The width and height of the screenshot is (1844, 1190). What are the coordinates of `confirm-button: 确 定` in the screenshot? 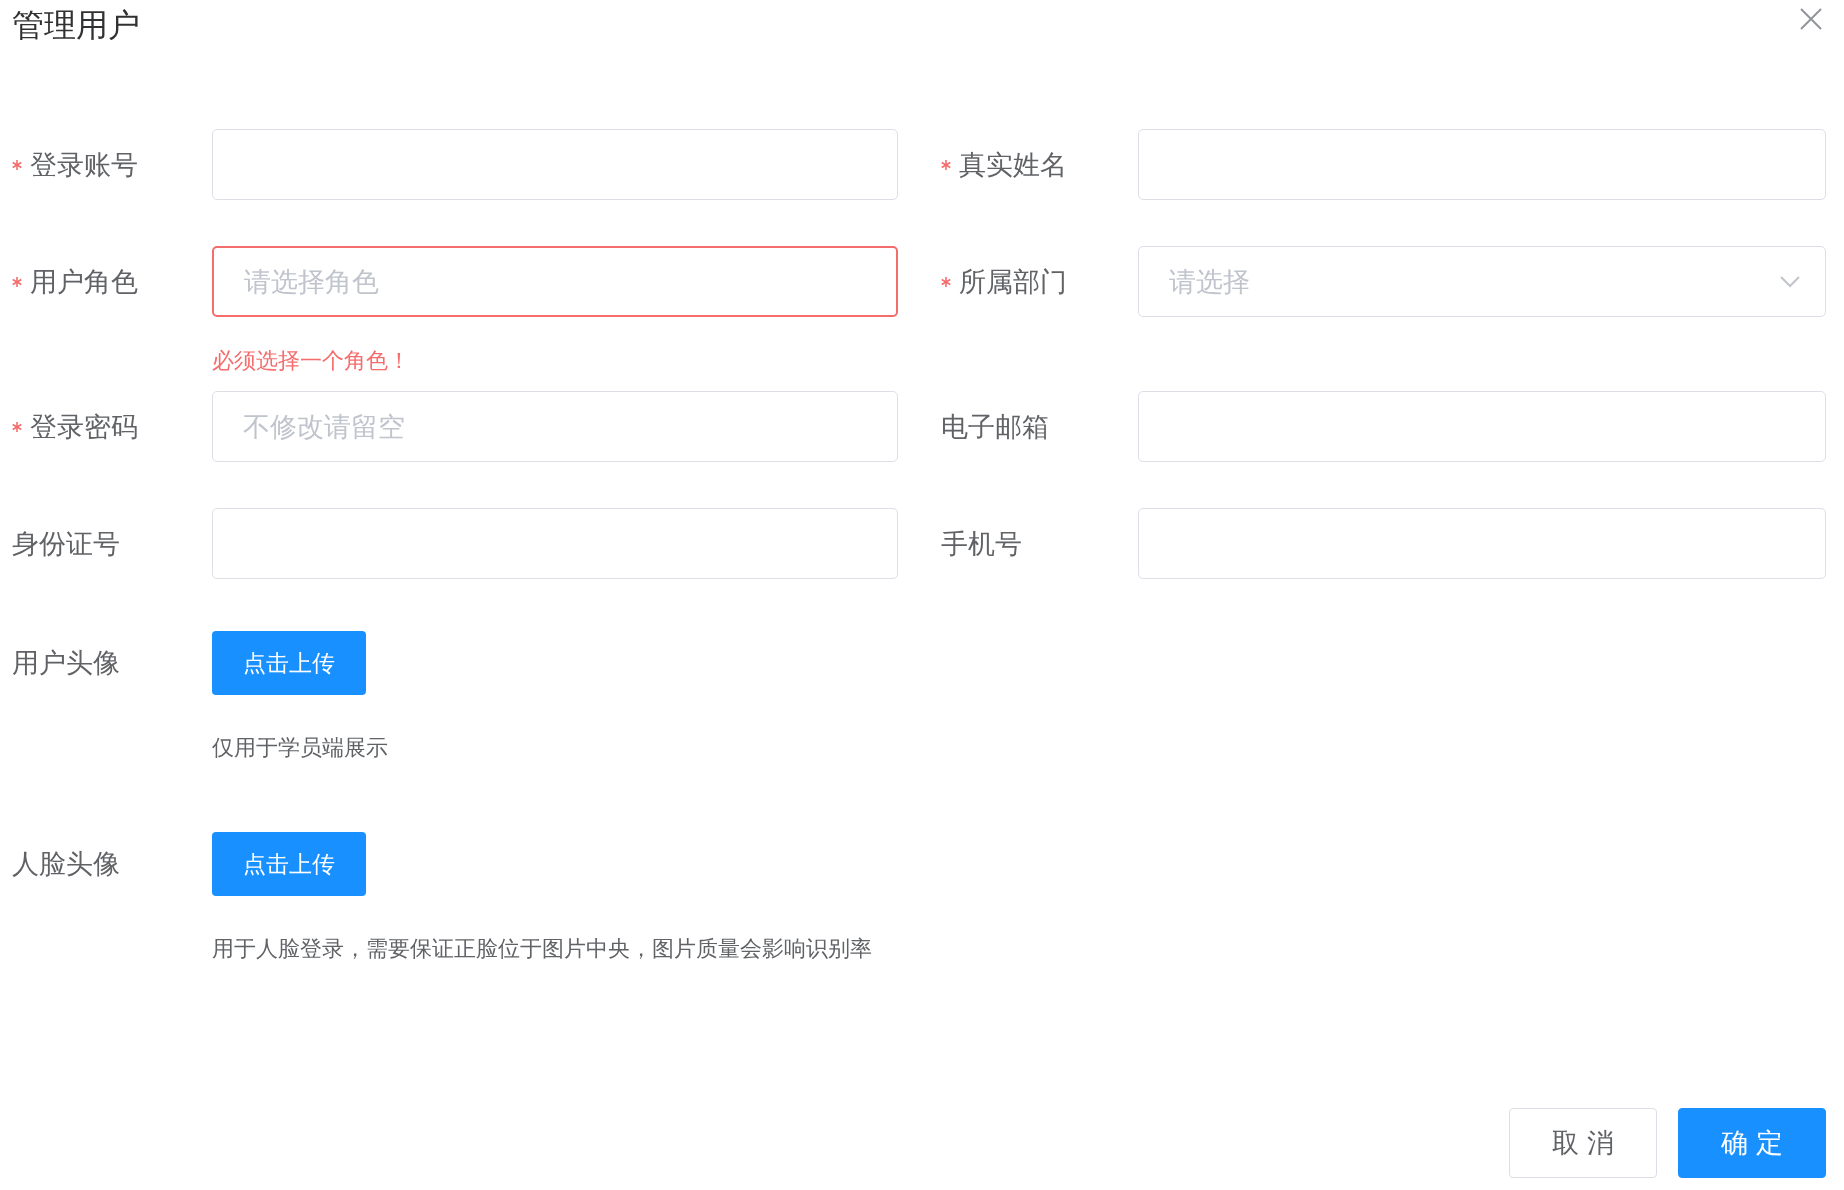 It's located at (1752, 1143).